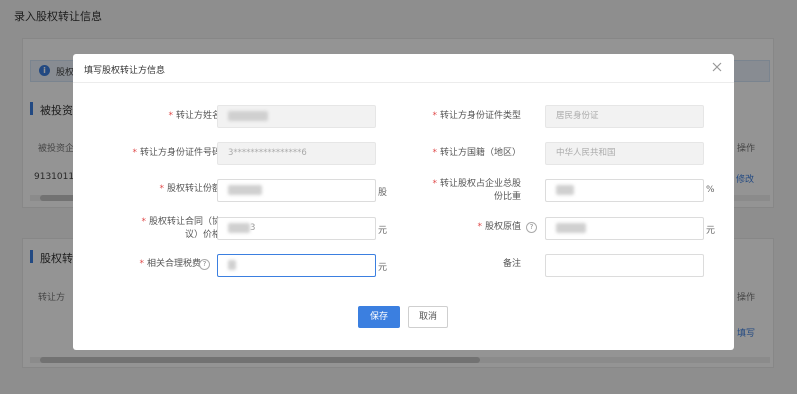 Image resolution: width=797 pixels, height=394 pixels. What do you see at coordinates (624, 116) in the screenshot?
I see `id-type-field: 居民身份证` at bounding box center [624, 116].